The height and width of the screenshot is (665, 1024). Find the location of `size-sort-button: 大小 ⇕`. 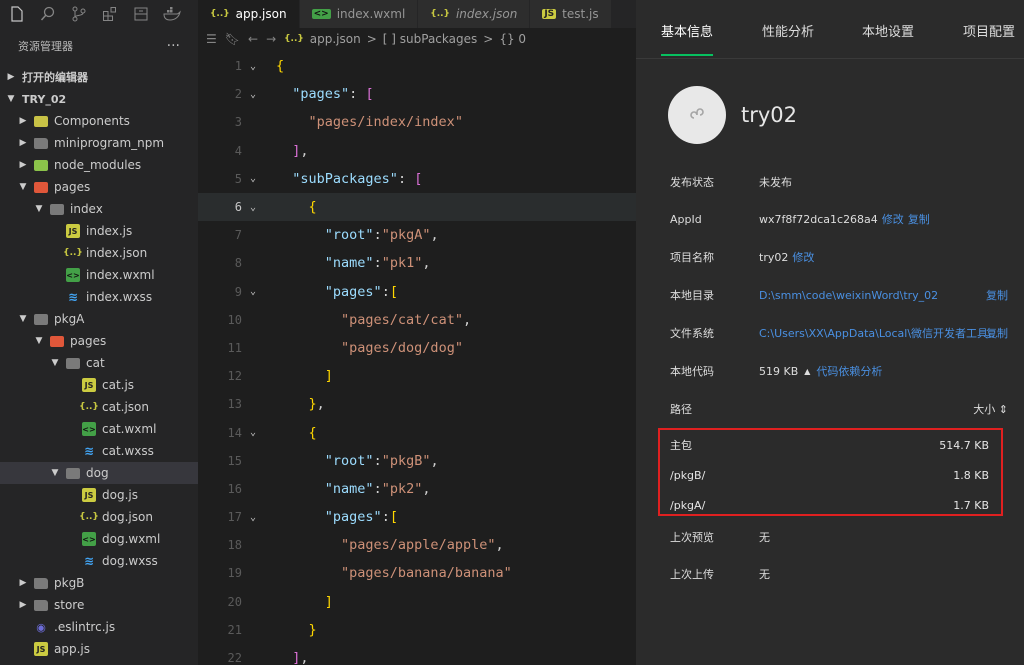

size-sort-button: 大小 ⇕ is located at coordinates (990, 409).